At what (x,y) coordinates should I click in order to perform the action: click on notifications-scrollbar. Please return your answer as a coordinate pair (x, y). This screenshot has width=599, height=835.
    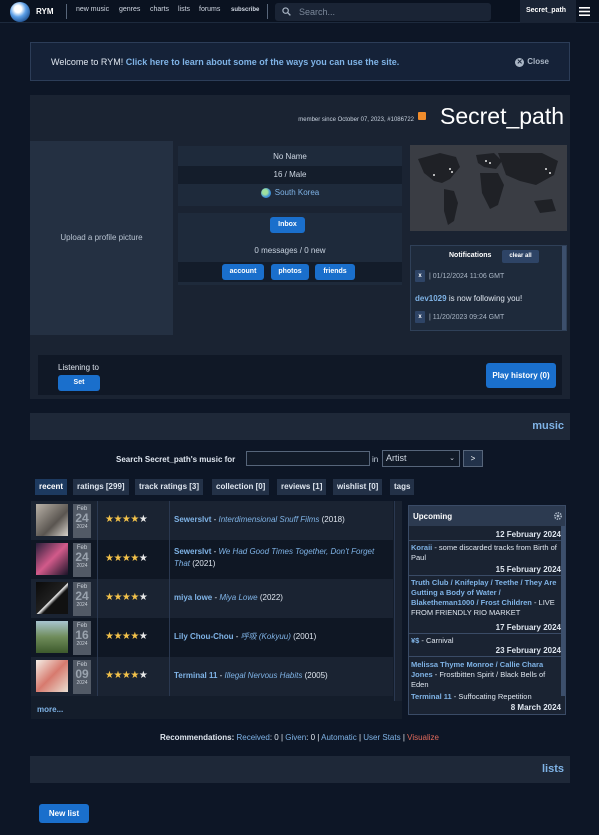
    Looking at the image, I should click on (564, 288).